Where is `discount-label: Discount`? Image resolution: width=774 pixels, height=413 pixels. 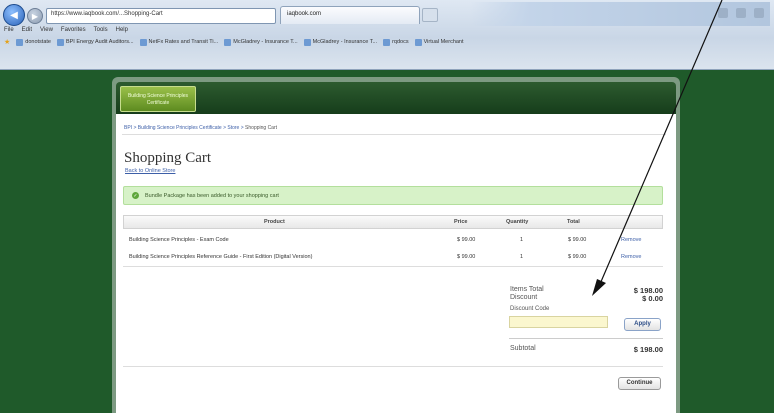
discount-label: Discount is located at coordinates (524, 297).